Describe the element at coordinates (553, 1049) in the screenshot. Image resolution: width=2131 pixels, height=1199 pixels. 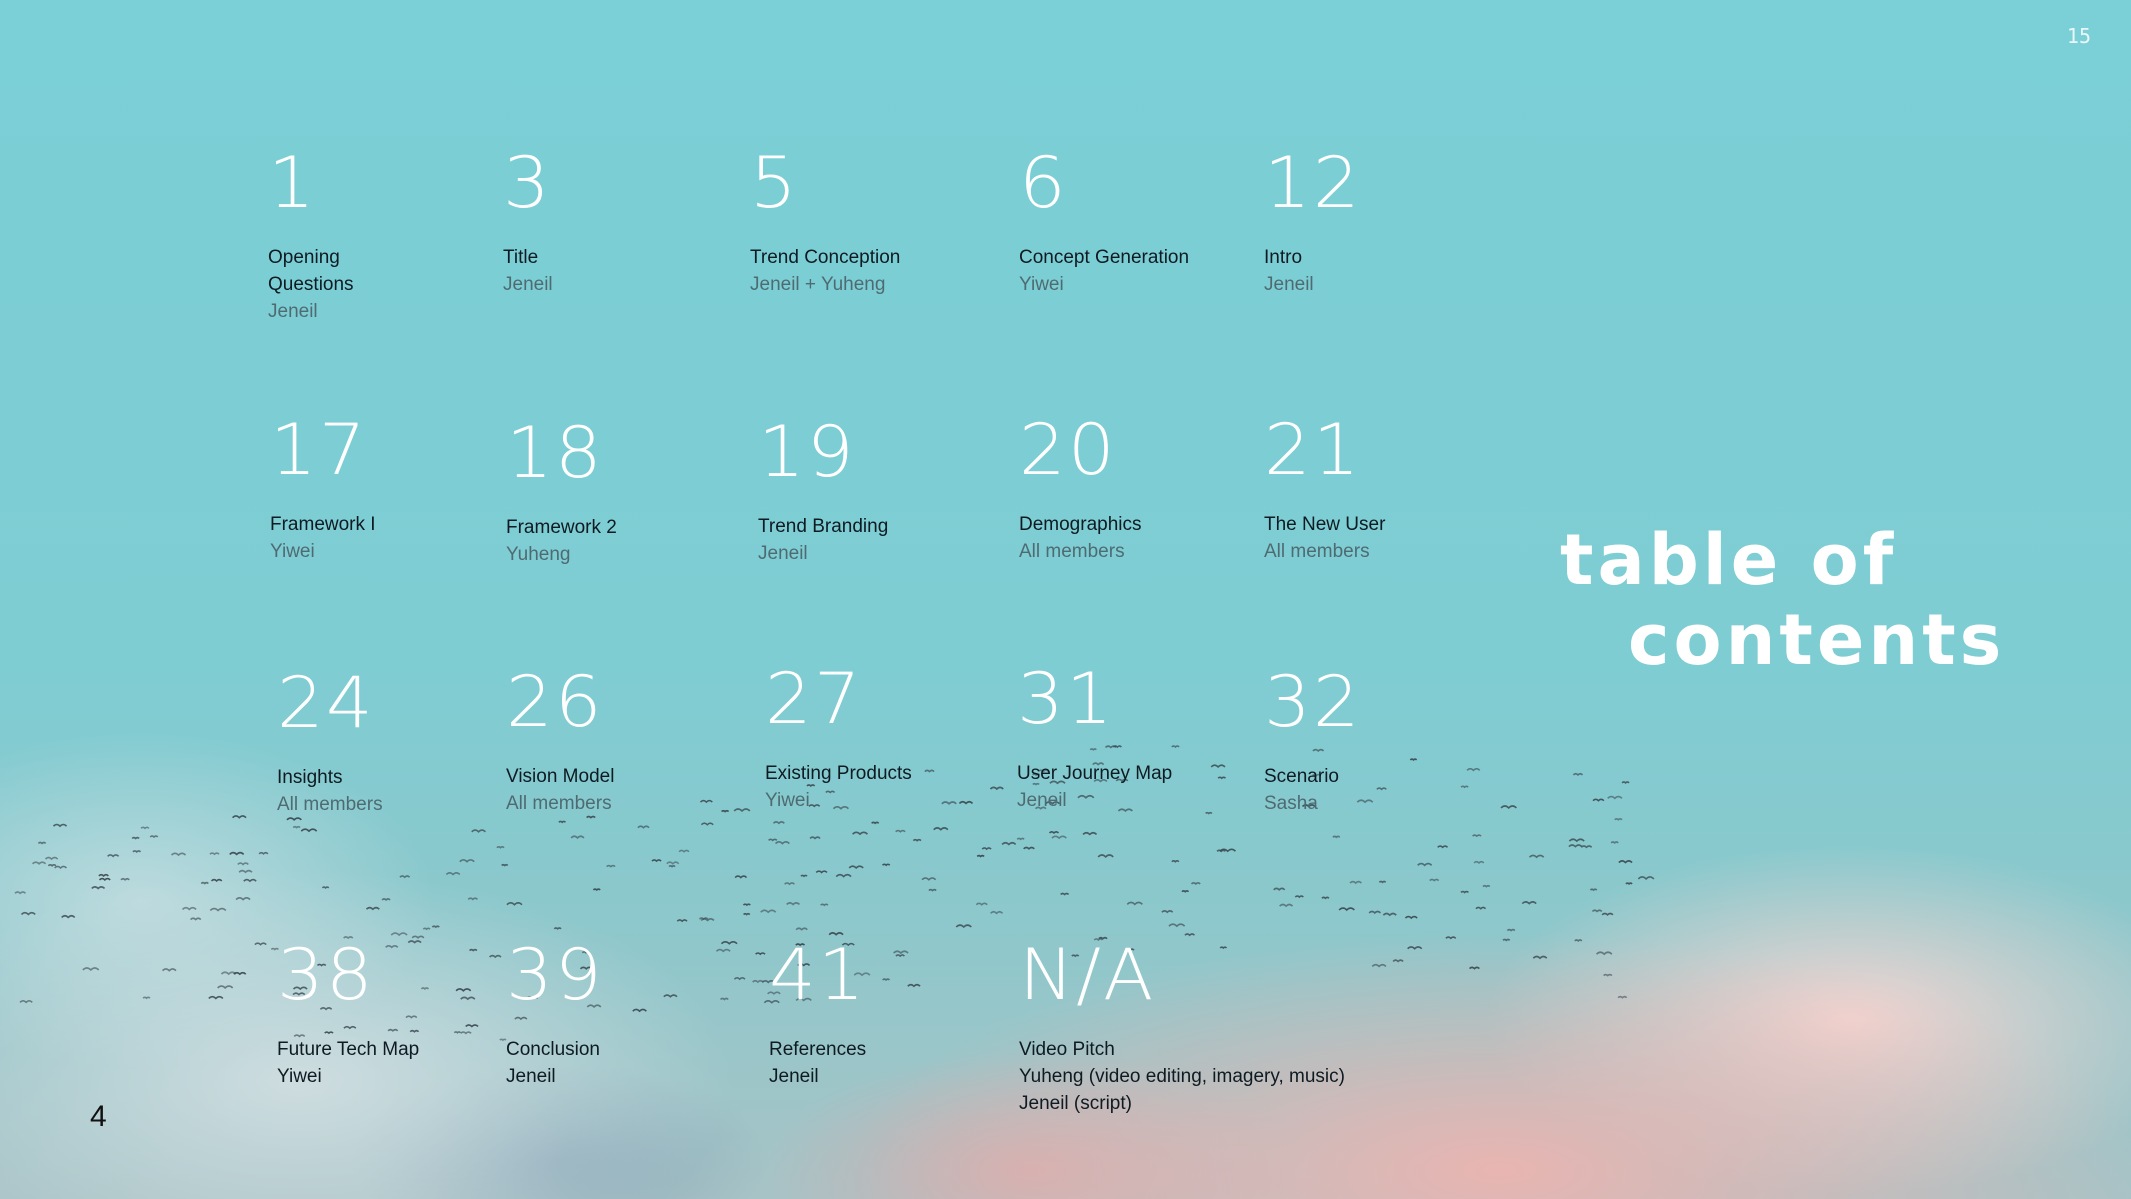
I see `entry-title: Conclusion` at that location.